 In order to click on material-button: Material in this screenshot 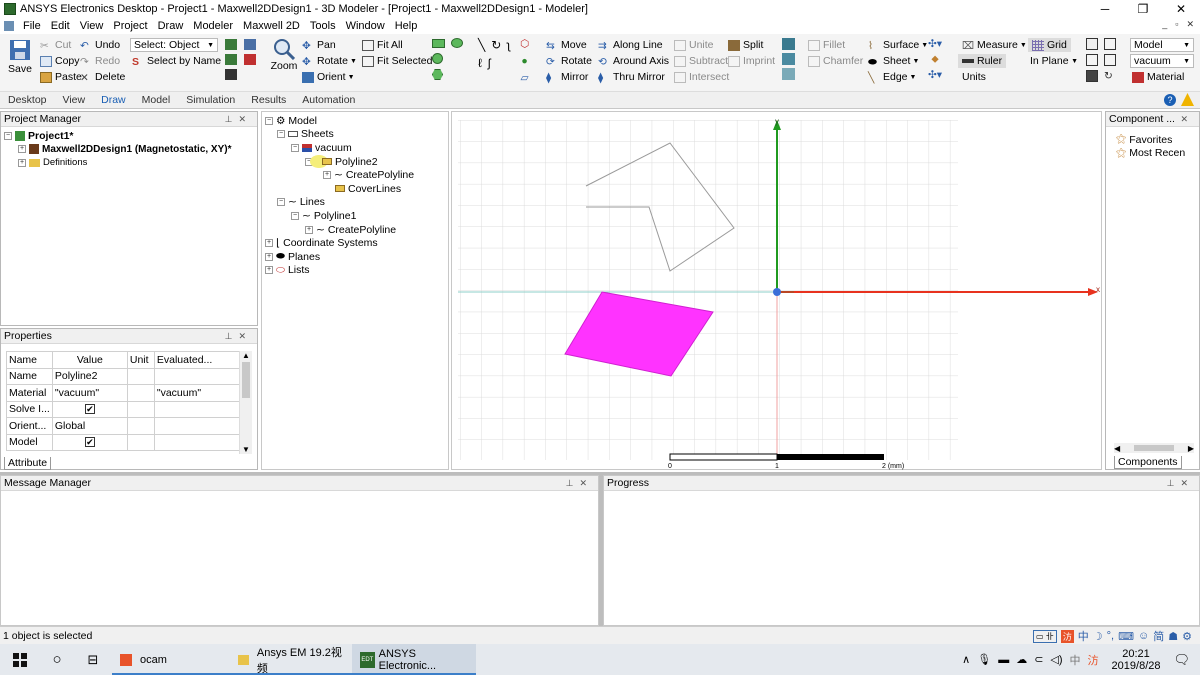, I will do `click(1158, 77)`.